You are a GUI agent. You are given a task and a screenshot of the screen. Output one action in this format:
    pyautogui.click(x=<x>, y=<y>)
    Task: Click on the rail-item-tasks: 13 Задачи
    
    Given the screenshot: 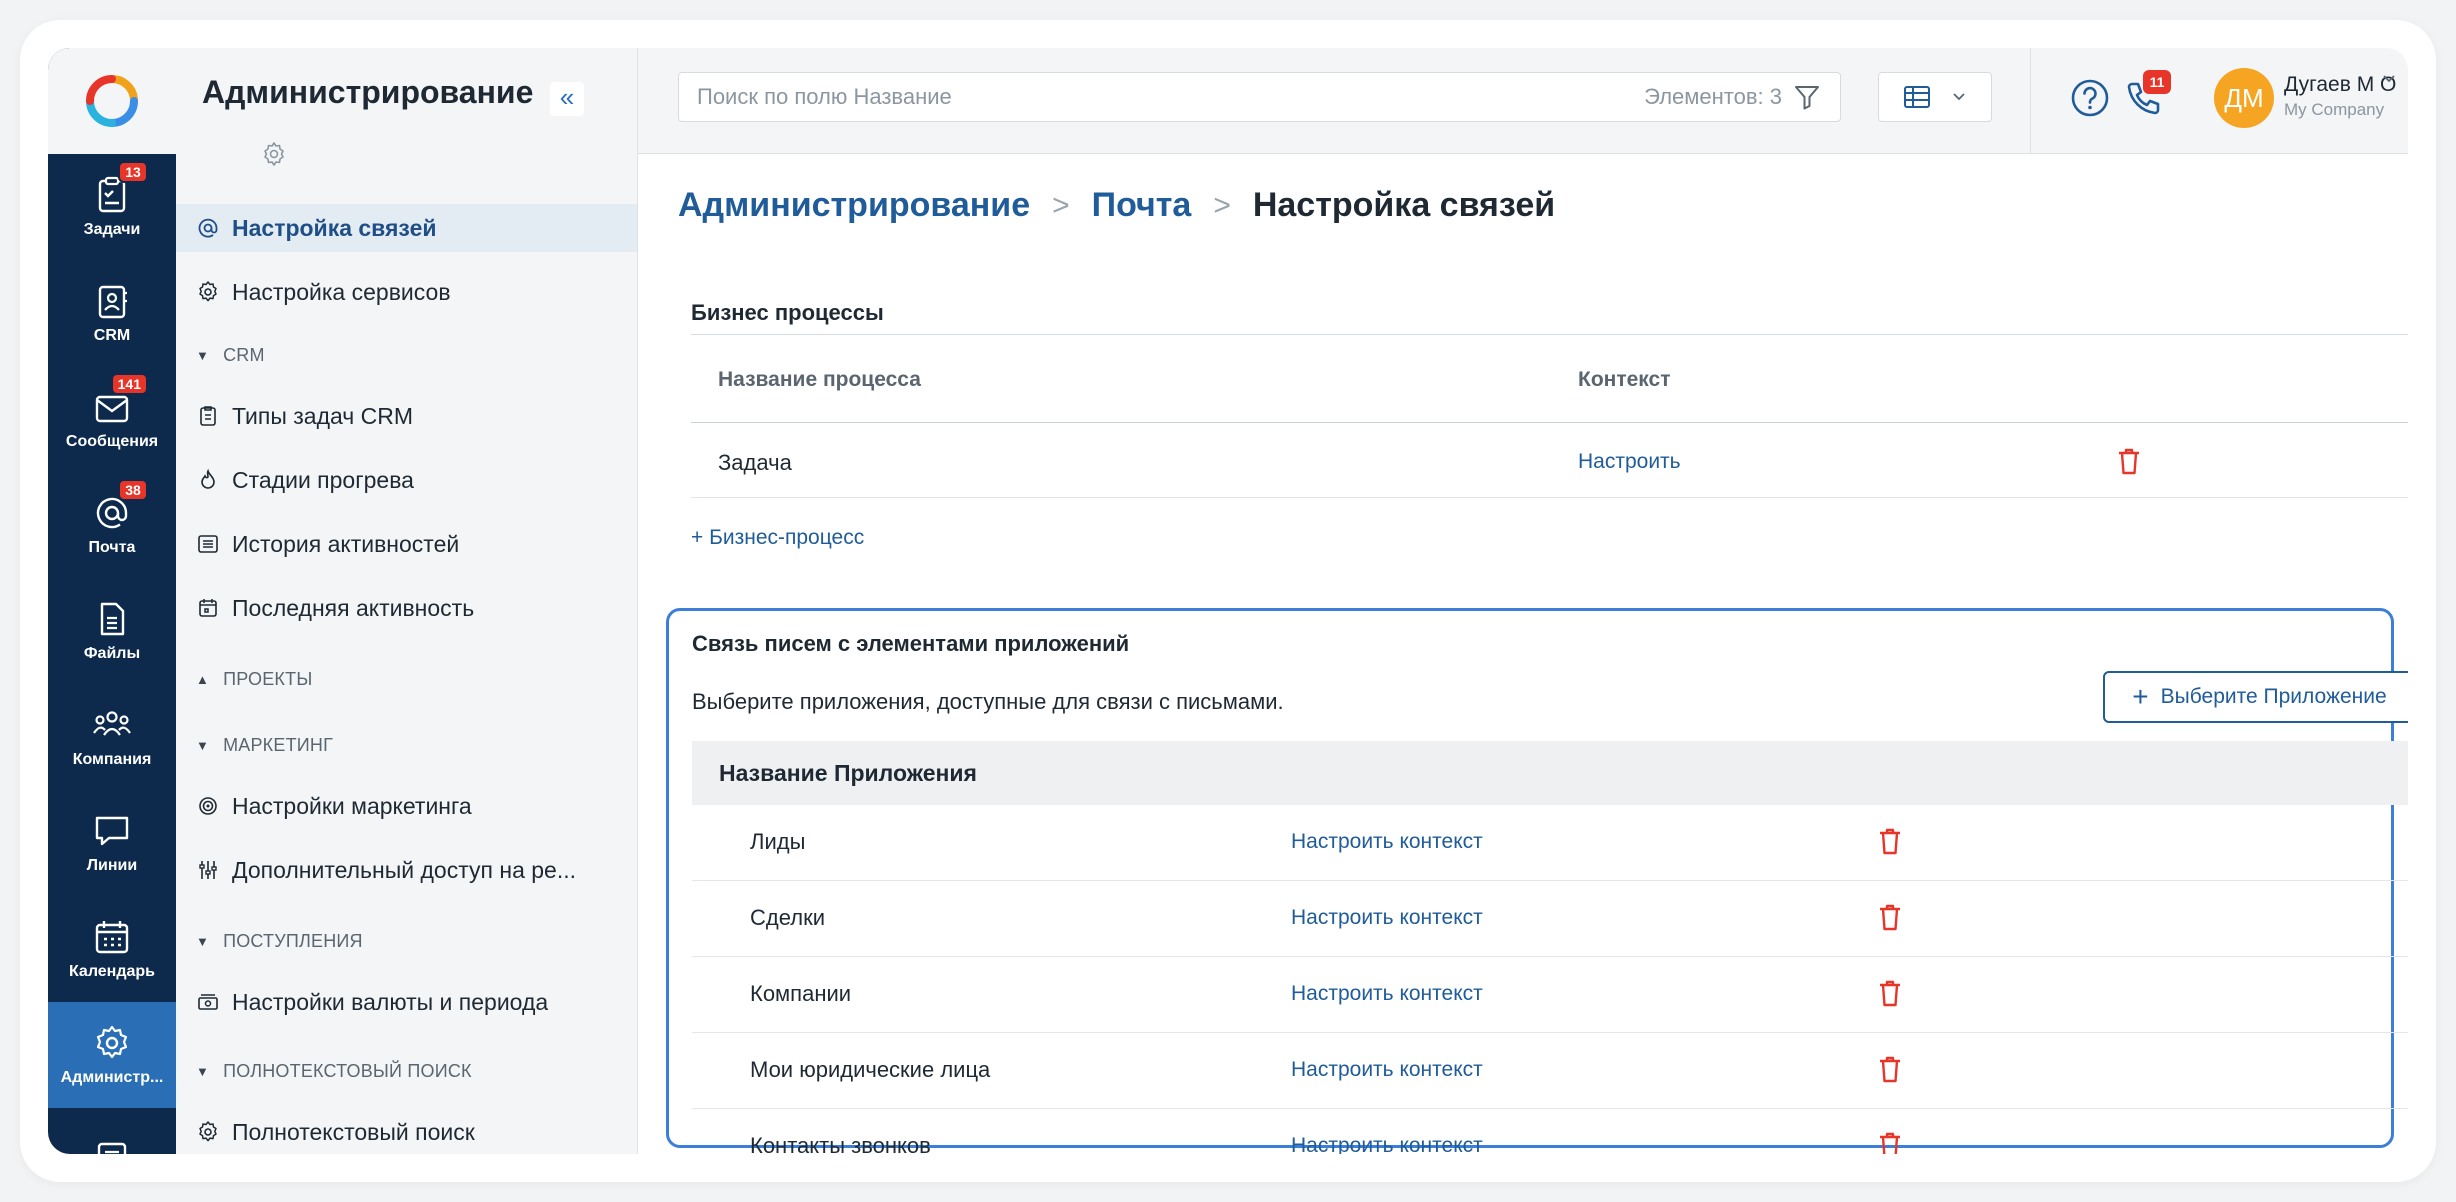 What is the action you would take?
    pyautogui.click(x=112, y=207)
    